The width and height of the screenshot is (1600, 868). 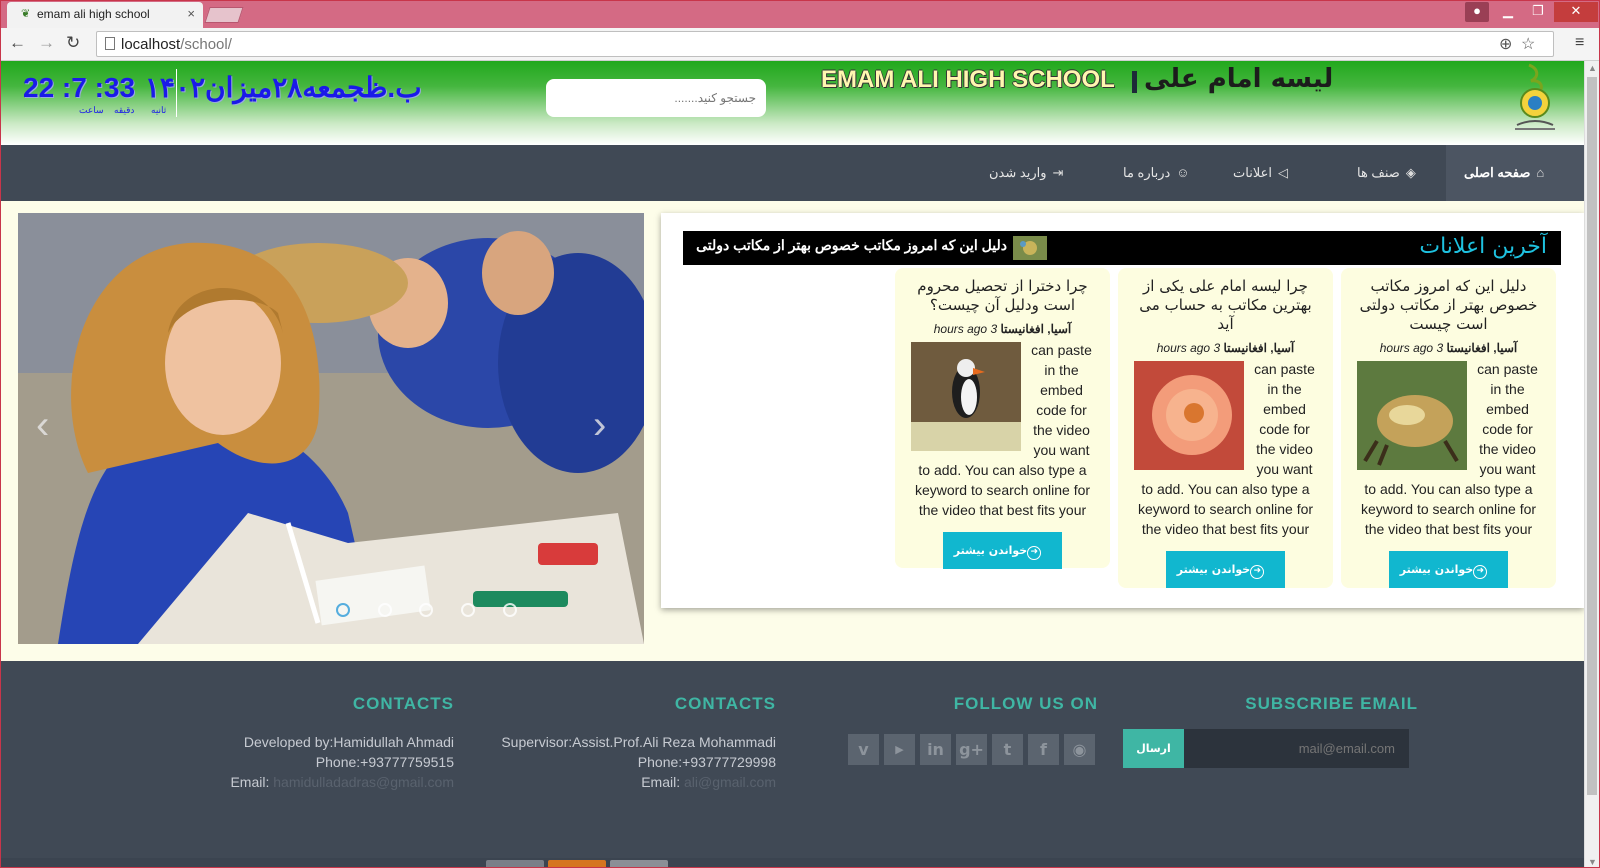 I want to click on minimize-button: ▁, so click(x=1508, y=12).